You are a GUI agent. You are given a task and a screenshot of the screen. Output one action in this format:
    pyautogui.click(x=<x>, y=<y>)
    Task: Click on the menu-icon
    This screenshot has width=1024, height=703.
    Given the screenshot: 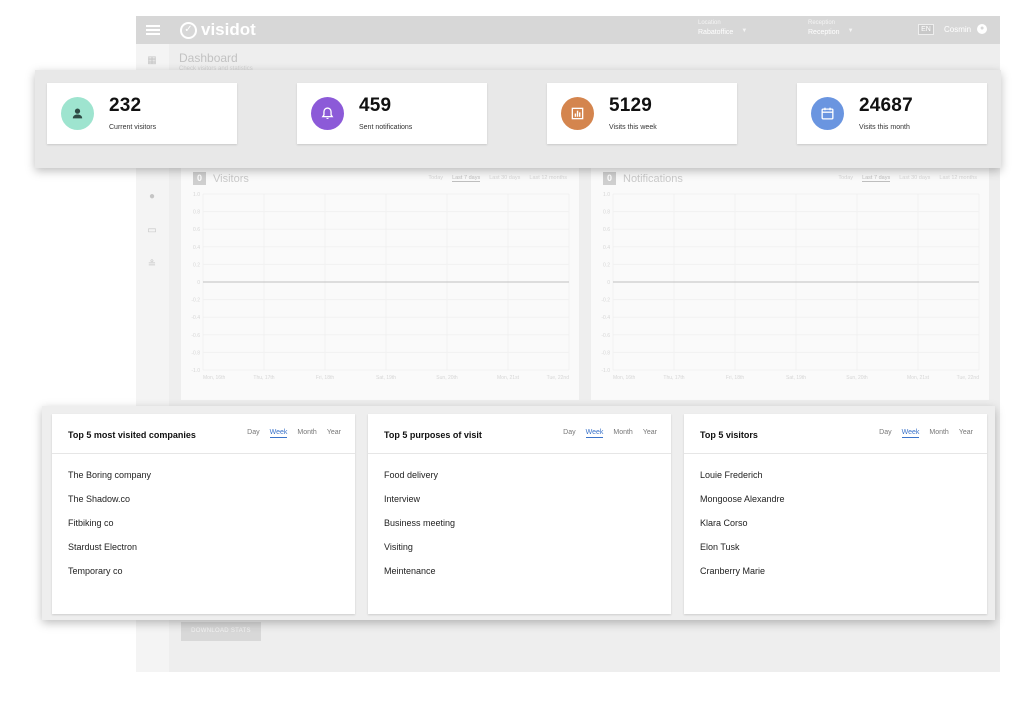 What is the action you would take?
    pyautogui.click(x=153, y=30)
    